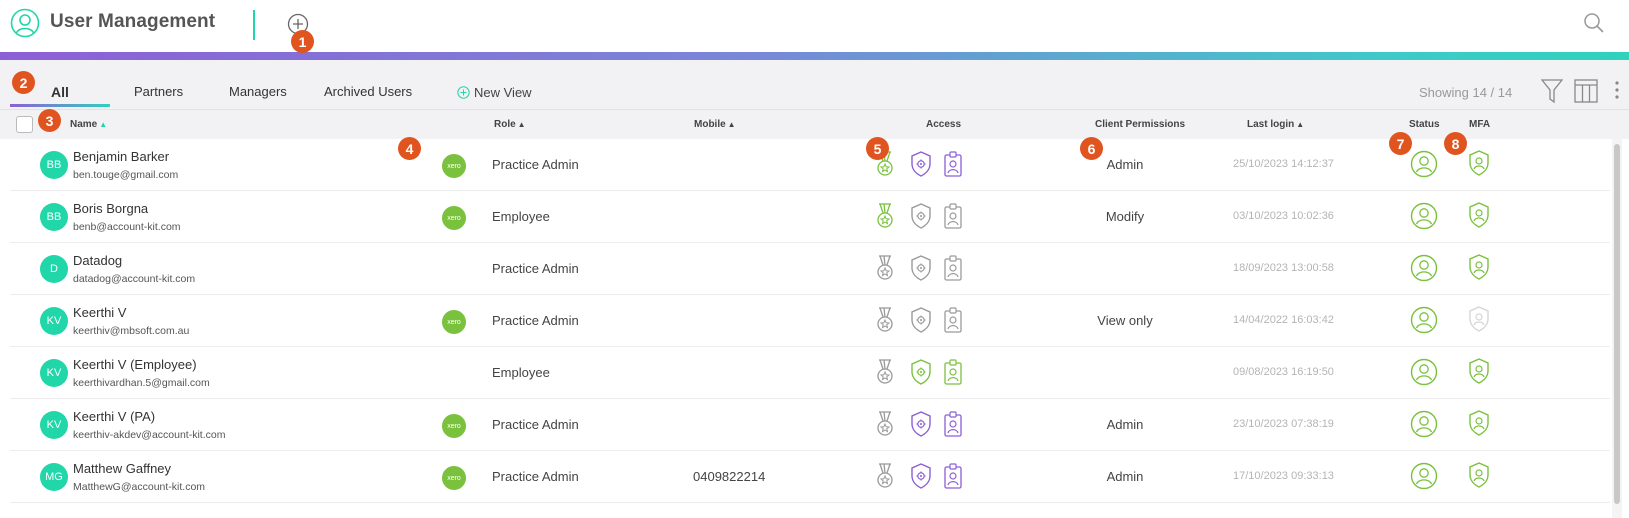  What do you see at coordinates (49, 120) in the screenshot?
I see `callout-badge: 3` at bounding box center [49, 120].